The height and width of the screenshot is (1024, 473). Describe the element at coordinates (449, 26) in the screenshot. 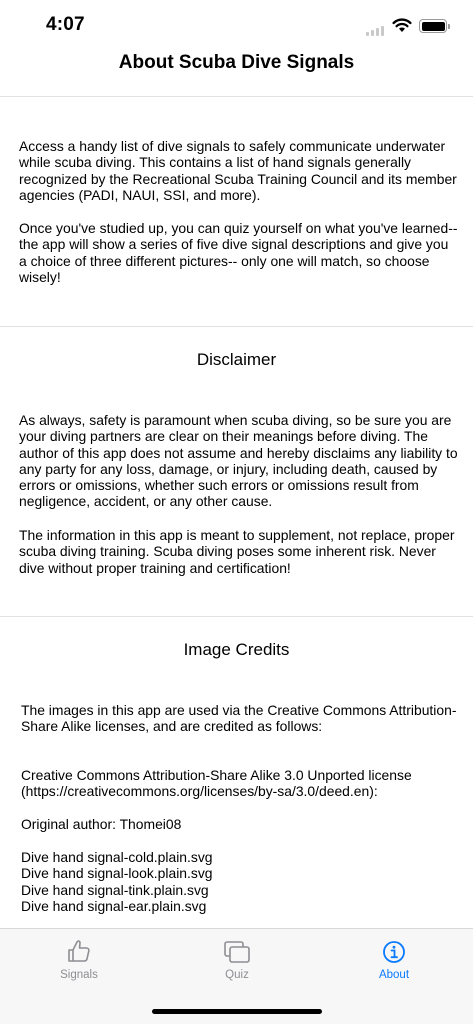

I see `battery-cap` at that location.